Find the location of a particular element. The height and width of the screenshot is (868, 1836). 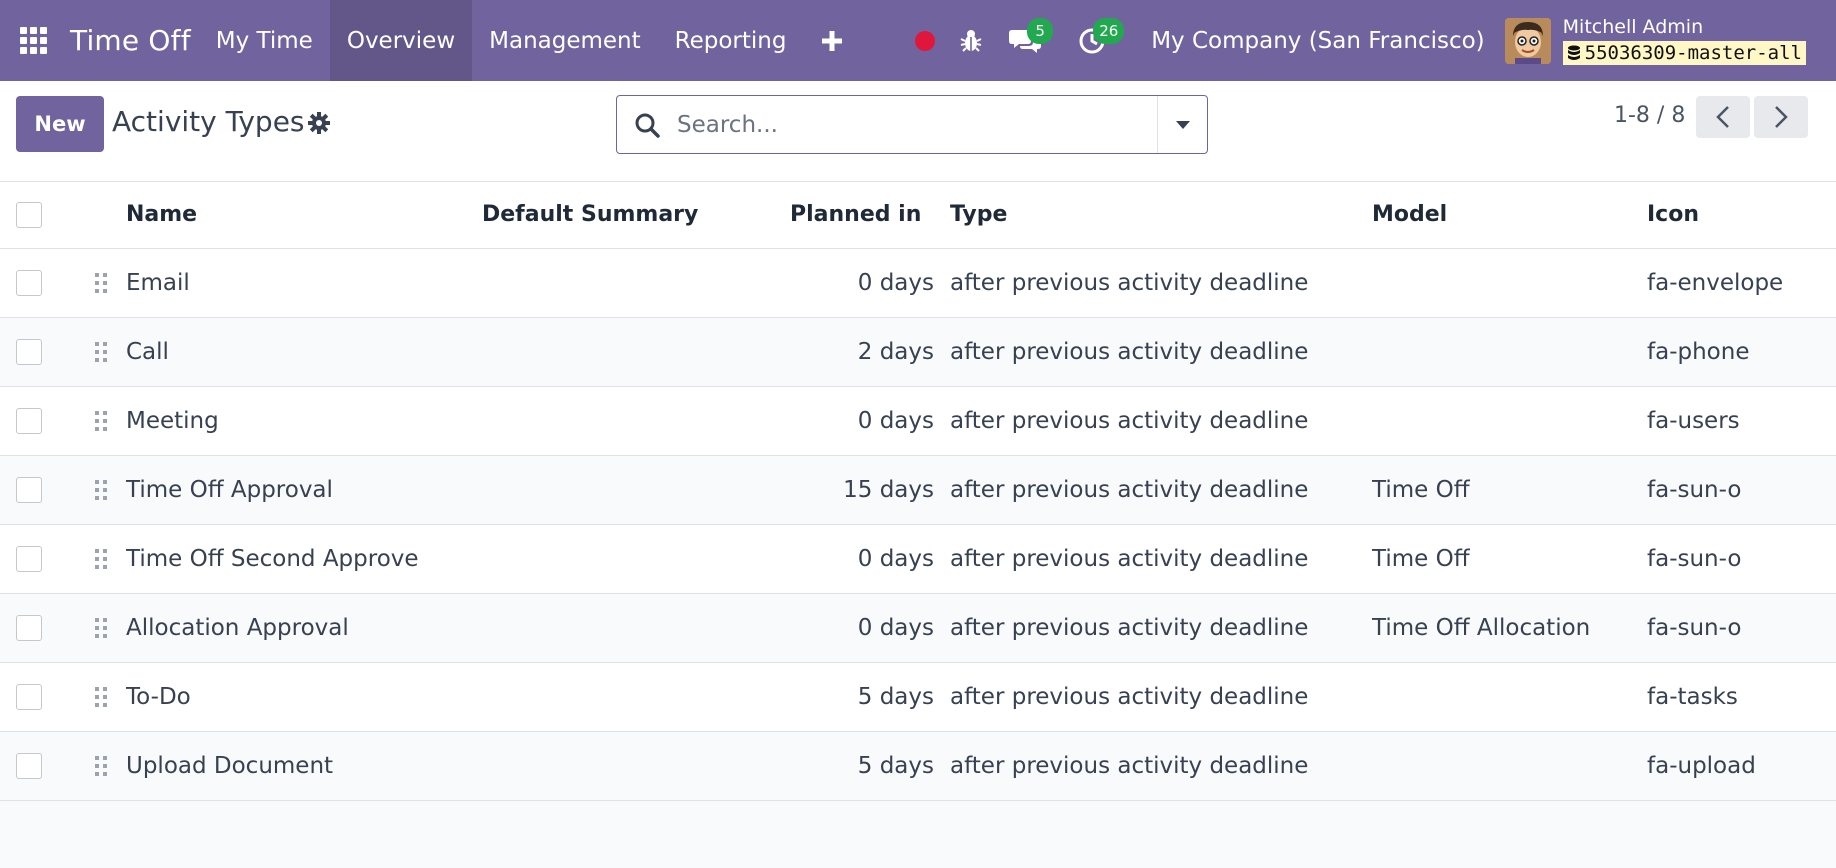

pager-previous-button is located at coordinates (1723, 117).